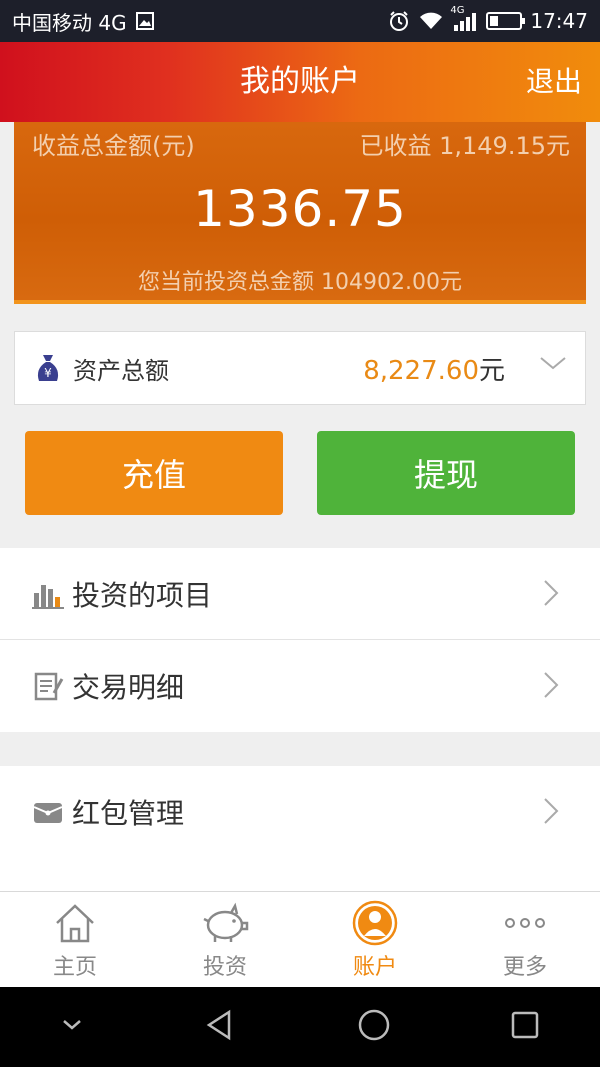 This screenshot has width=600, height=1067. What do you see at coordinates (154, 473) in the screenshot?
I see `recharge-button: 充值` at bounding box center [154, 473].